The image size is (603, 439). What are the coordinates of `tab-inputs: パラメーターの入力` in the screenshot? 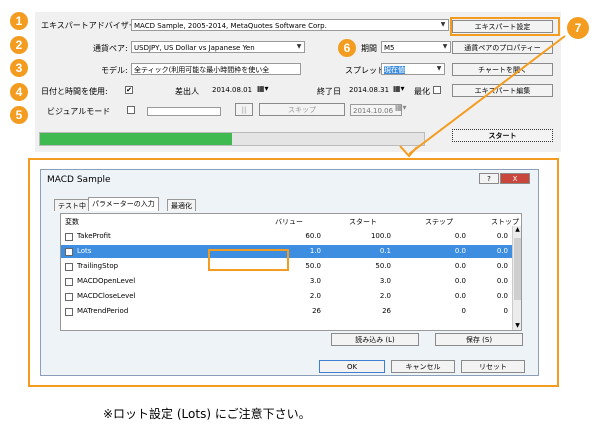 It's located at (123, 204).